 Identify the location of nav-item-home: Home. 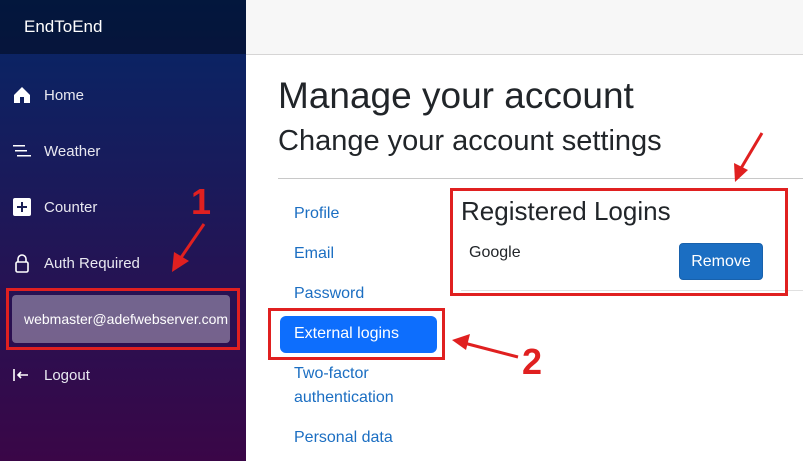
(123, 95).